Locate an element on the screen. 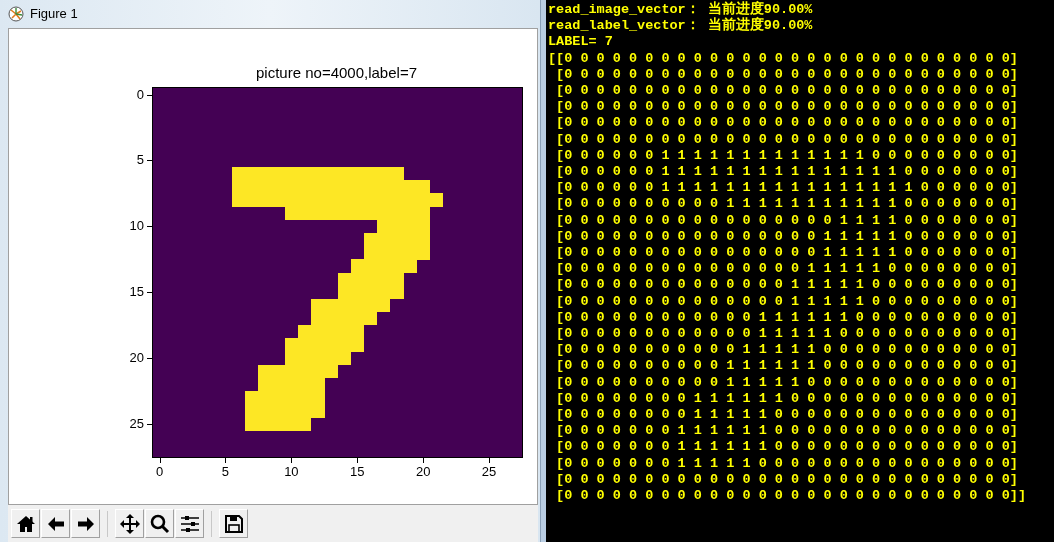 This screenshot has width=1054, height=542. matrix-row-text: [0 0 0 0 0 0 0 0 0 0 0 0 1 1 1 1 1 1 0 0 0 0 0 0 0 0 0 0] is located at coordinates (787, 318).